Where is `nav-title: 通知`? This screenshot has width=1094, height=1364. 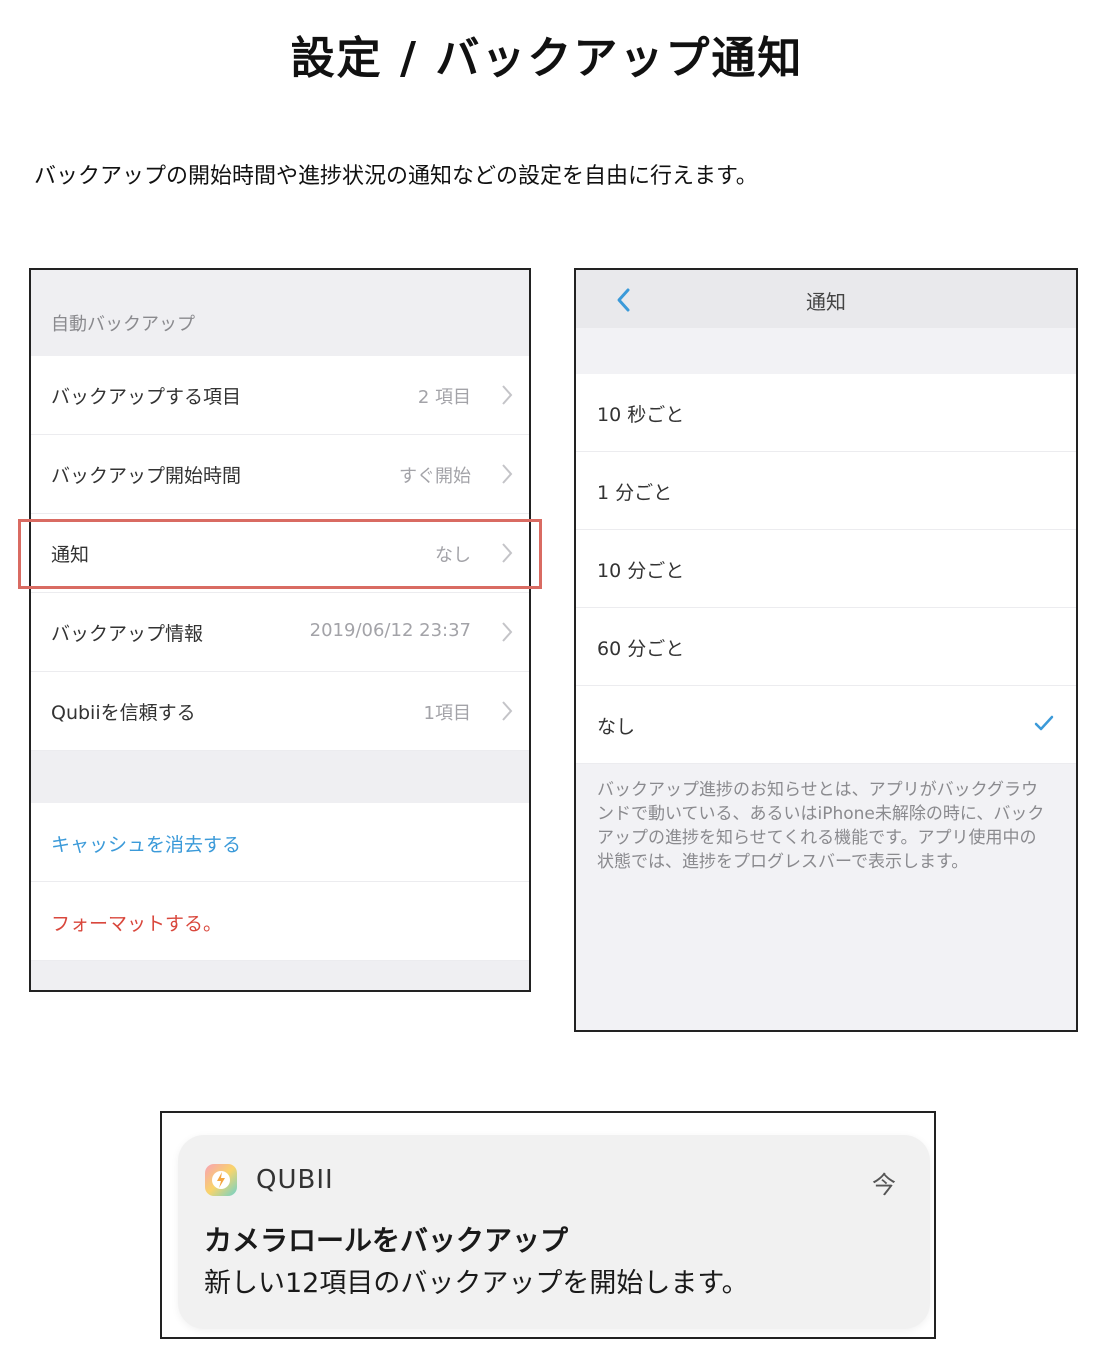 nav-title: 通知 is located at coordinates (826, 302).